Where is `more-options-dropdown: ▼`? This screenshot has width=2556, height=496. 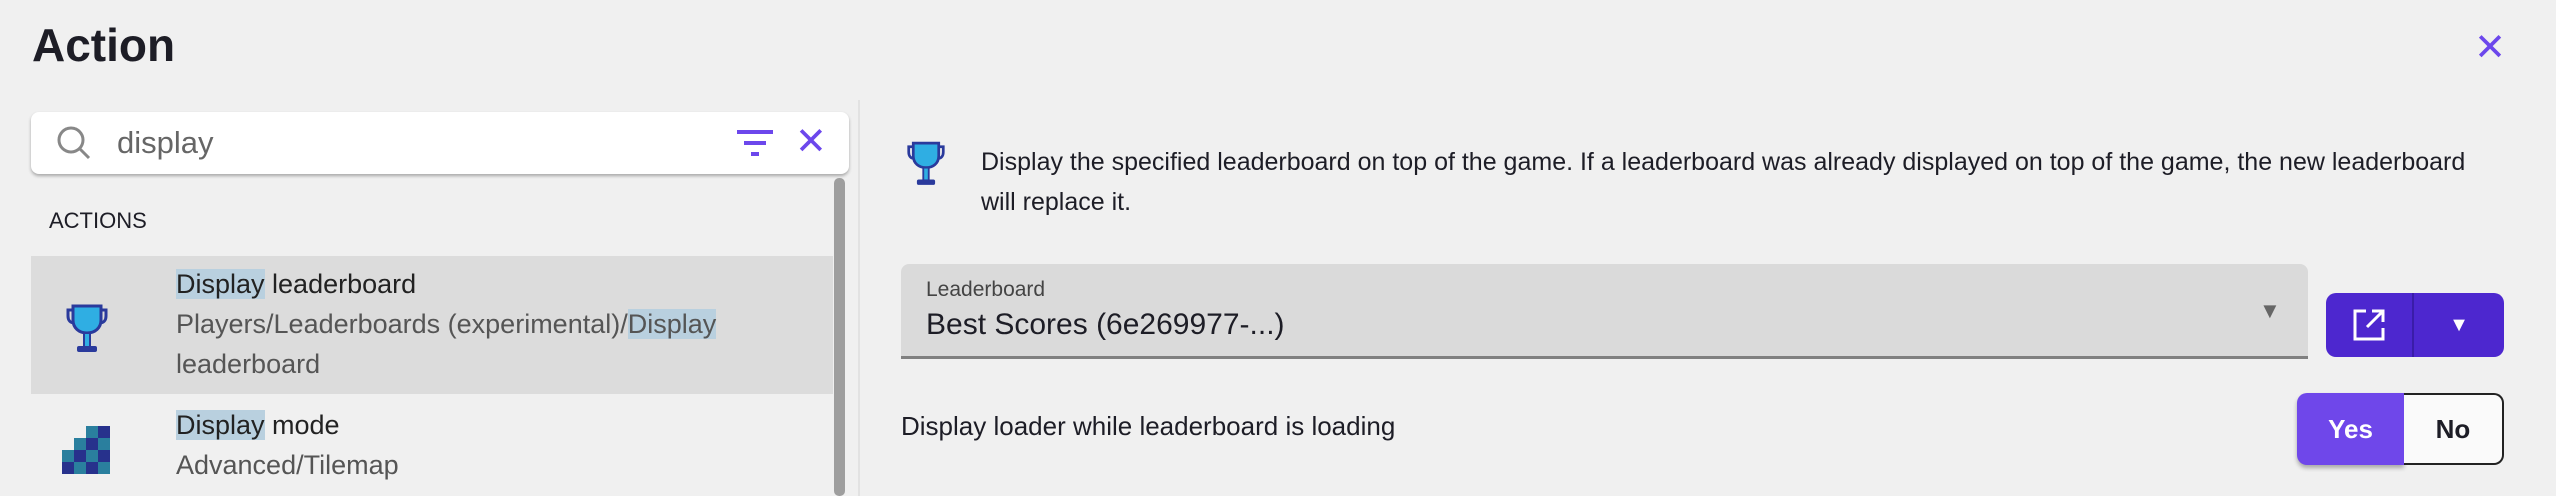 more-options-dropdown: ▼ is located at coordinates (2459, 325).